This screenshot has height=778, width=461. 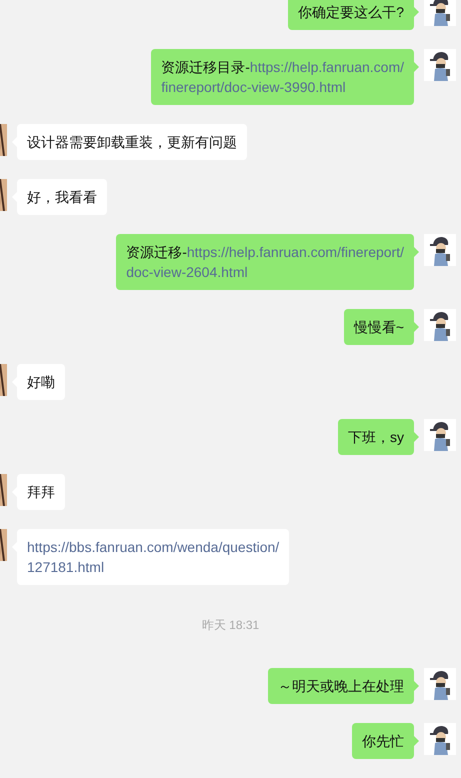 I want to click on message-link: 127181.html, so click(x=65, y=567).